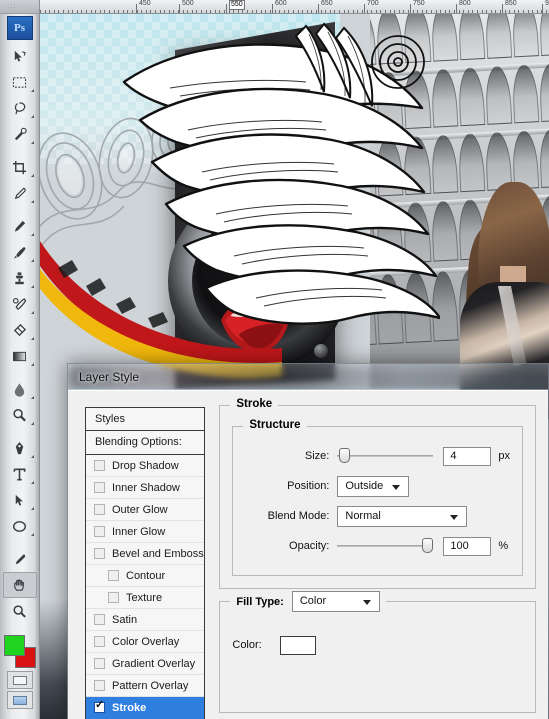  Describe the element at coordinates (139, 531) in the screenshot. I see `effect-label: Inner Glow` at that location.